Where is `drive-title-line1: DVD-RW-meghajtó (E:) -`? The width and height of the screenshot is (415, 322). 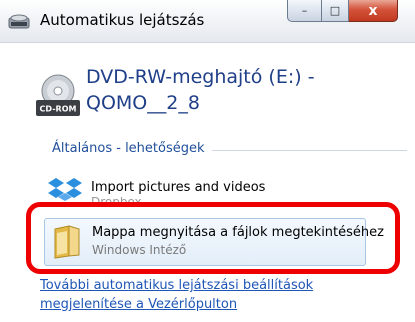 drive-title-line1: DVD-RW-meghajtó (E:) - is located at coordinates (200, 77).